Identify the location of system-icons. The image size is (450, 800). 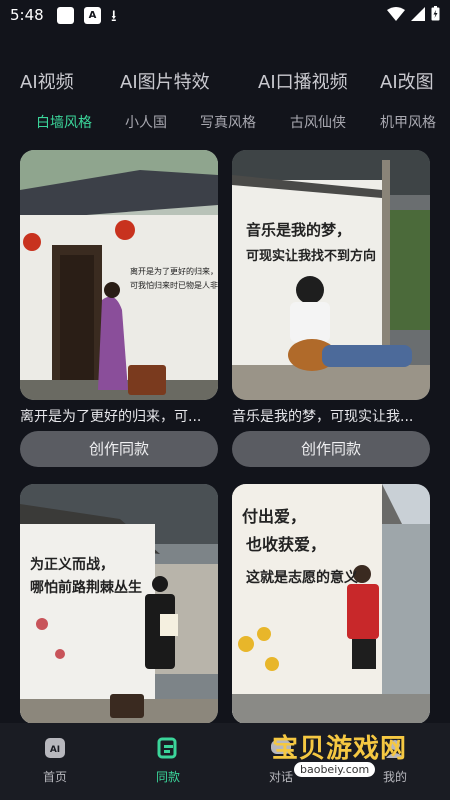
(413, 13).